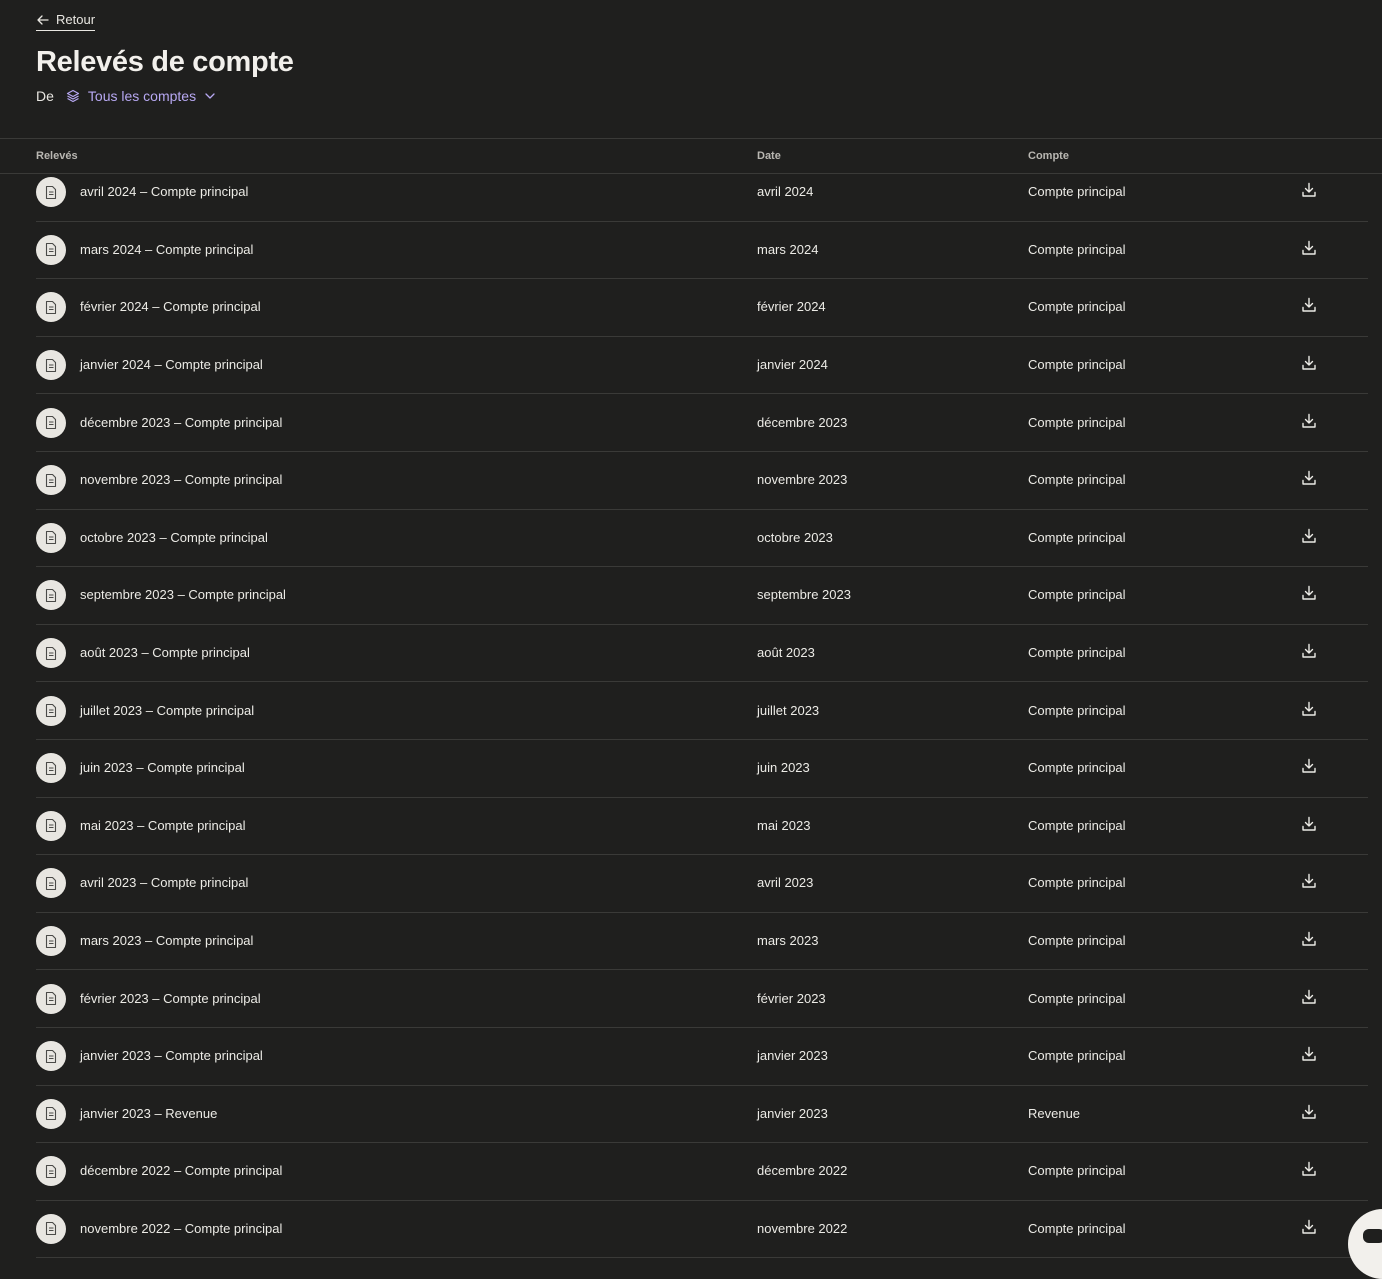 The height and width of the screenshot is (1279, 1382). What do you see at coordinates (784, 825) in the screenshot?
I see `statement-date: mai 2023` at bounding box center [784, 825].